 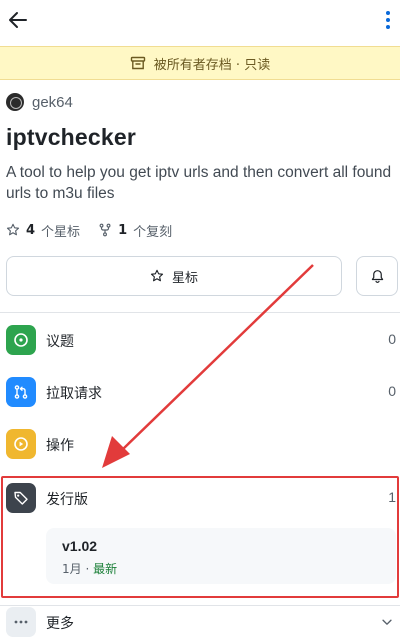 I want to click on section-actions: 操作, so click(x=200, y=444).